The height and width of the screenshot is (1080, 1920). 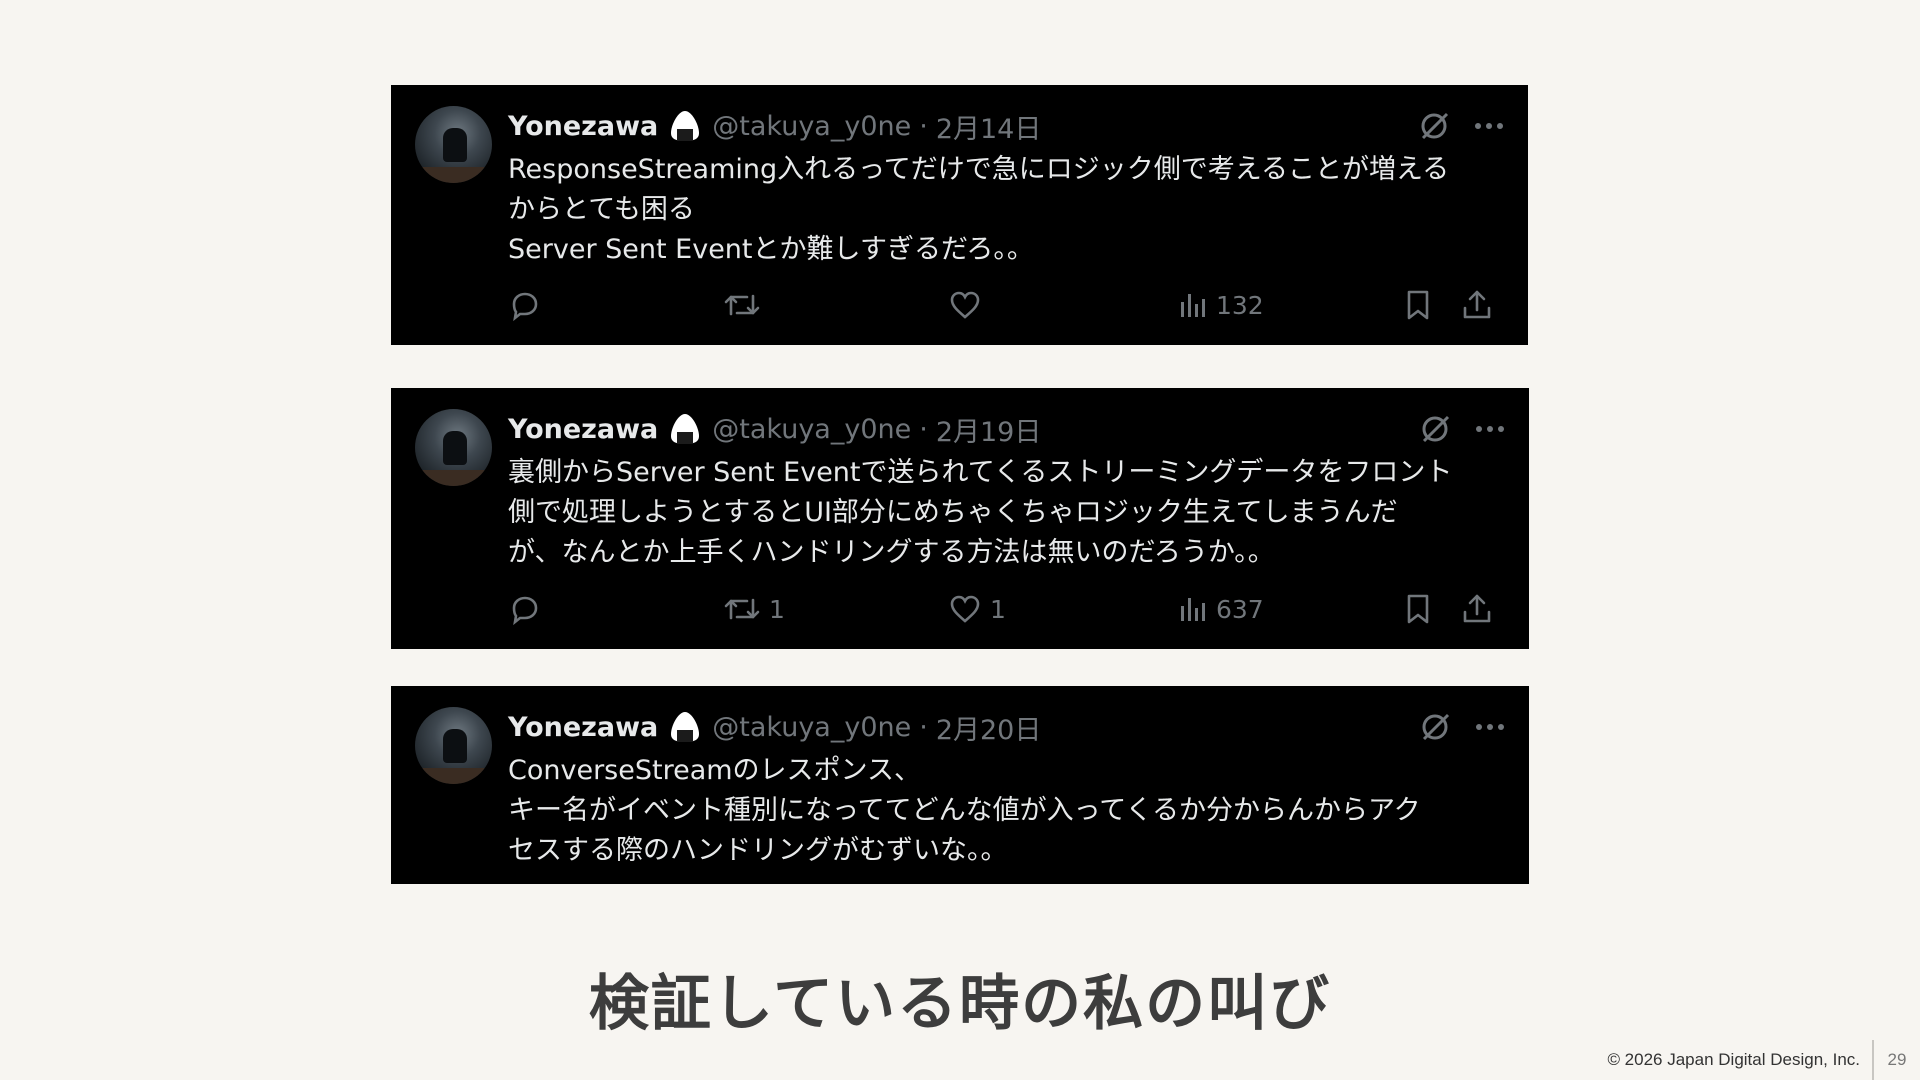 I want to click on tweet-line: Server Sent Eventとか難しすぎるだろ。。, so click(x=771, y=249).